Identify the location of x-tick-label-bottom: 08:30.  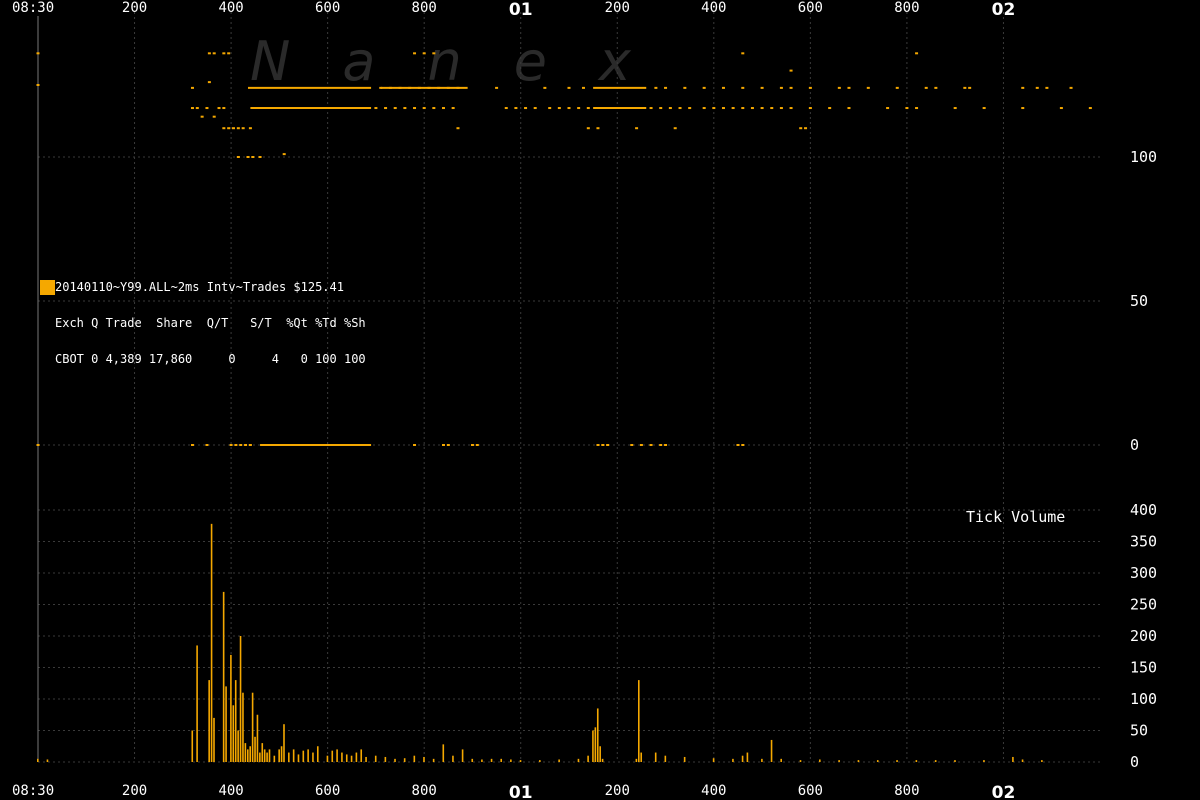
(33, 791).